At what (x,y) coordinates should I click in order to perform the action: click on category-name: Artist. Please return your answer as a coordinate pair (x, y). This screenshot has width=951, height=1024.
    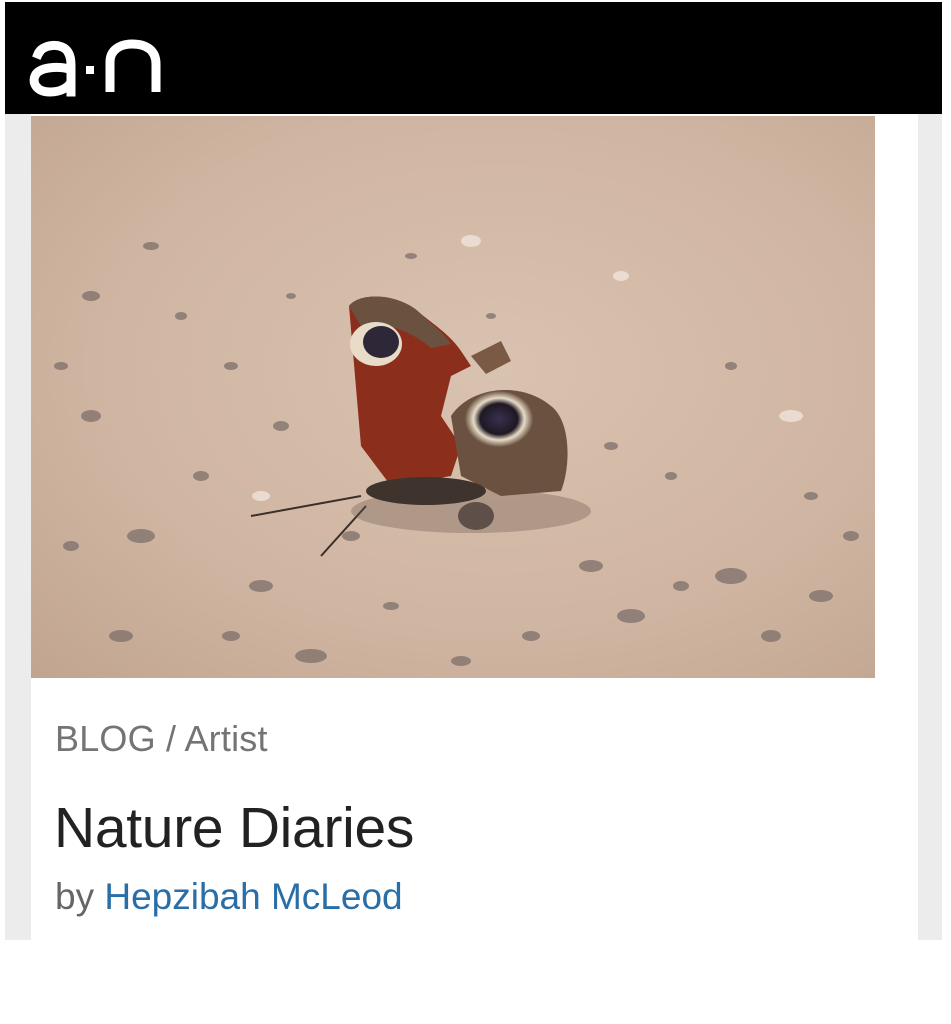
    Looking at the image, I should click on (225, 738).